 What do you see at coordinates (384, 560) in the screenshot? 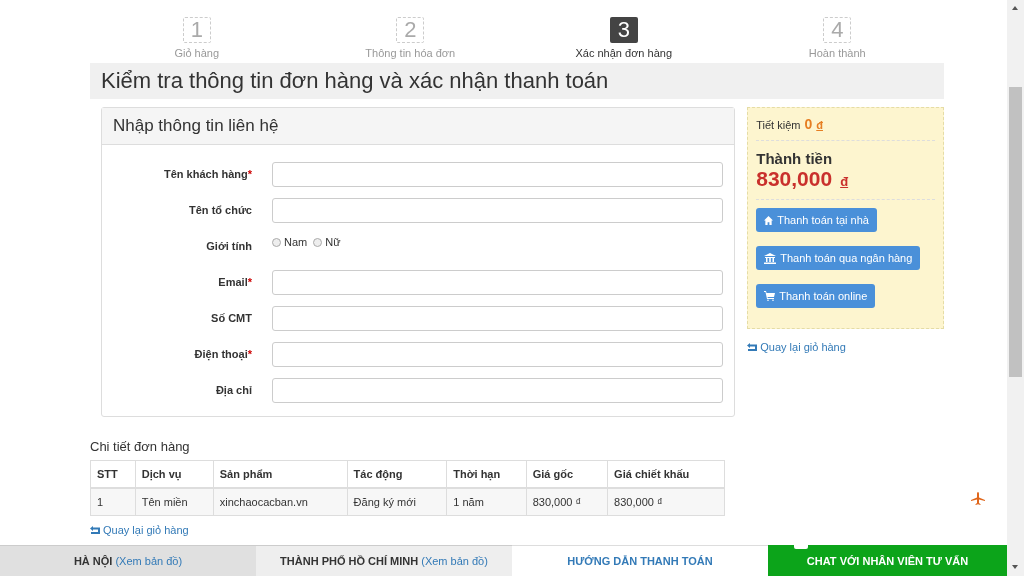
I see `office-tab: THÀNH PHỐ HỒ CHÍ MINH (Xem bản đồ)` at bounding box center [384, 560].